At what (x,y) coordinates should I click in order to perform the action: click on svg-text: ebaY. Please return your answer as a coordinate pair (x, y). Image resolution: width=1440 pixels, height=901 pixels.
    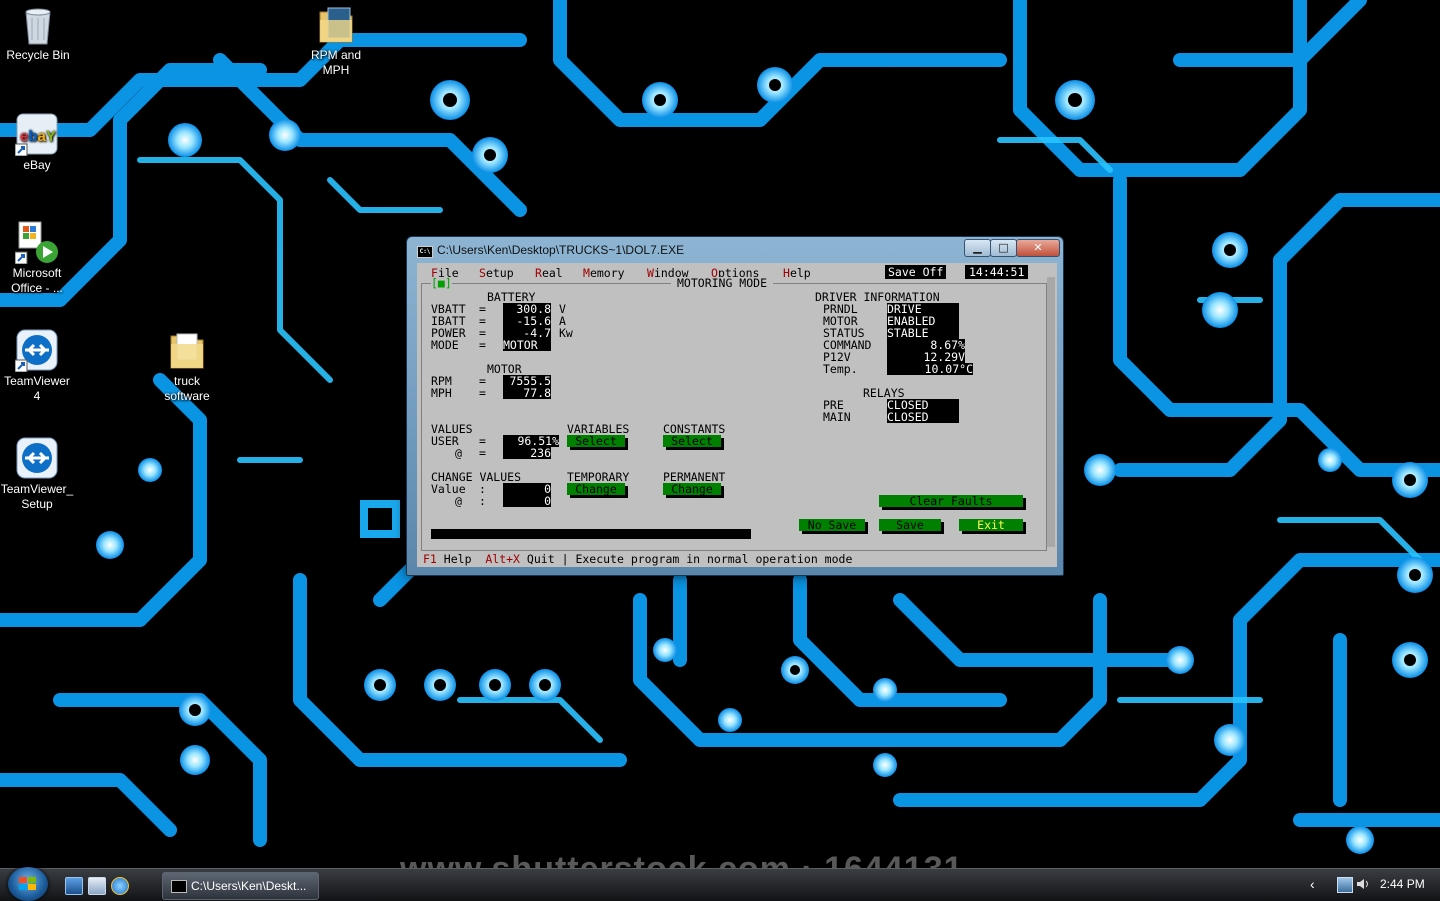
    Looking at the image, I should click on (38, 136).